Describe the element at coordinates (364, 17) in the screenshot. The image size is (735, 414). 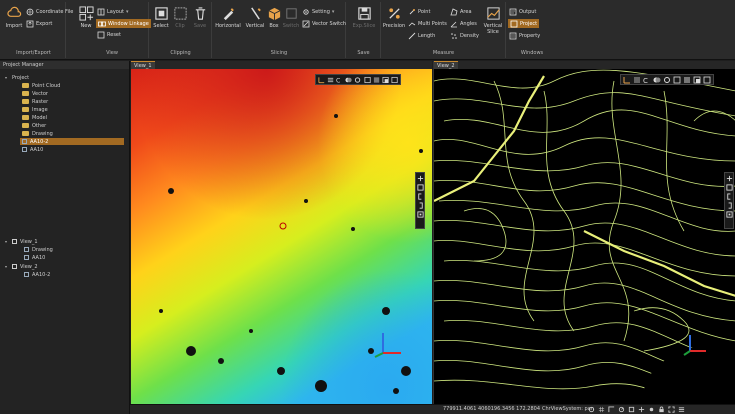
I see `export-slice-button: Exp.Slice` at that location.